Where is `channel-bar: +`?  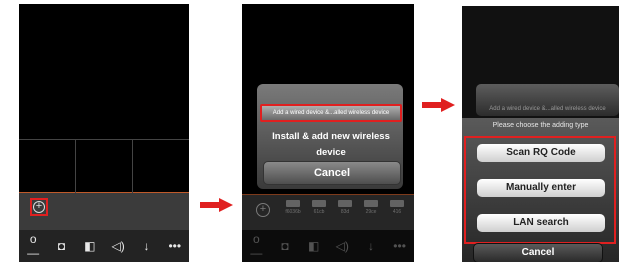 channel-bar: + is located at coordinates (104, 211).